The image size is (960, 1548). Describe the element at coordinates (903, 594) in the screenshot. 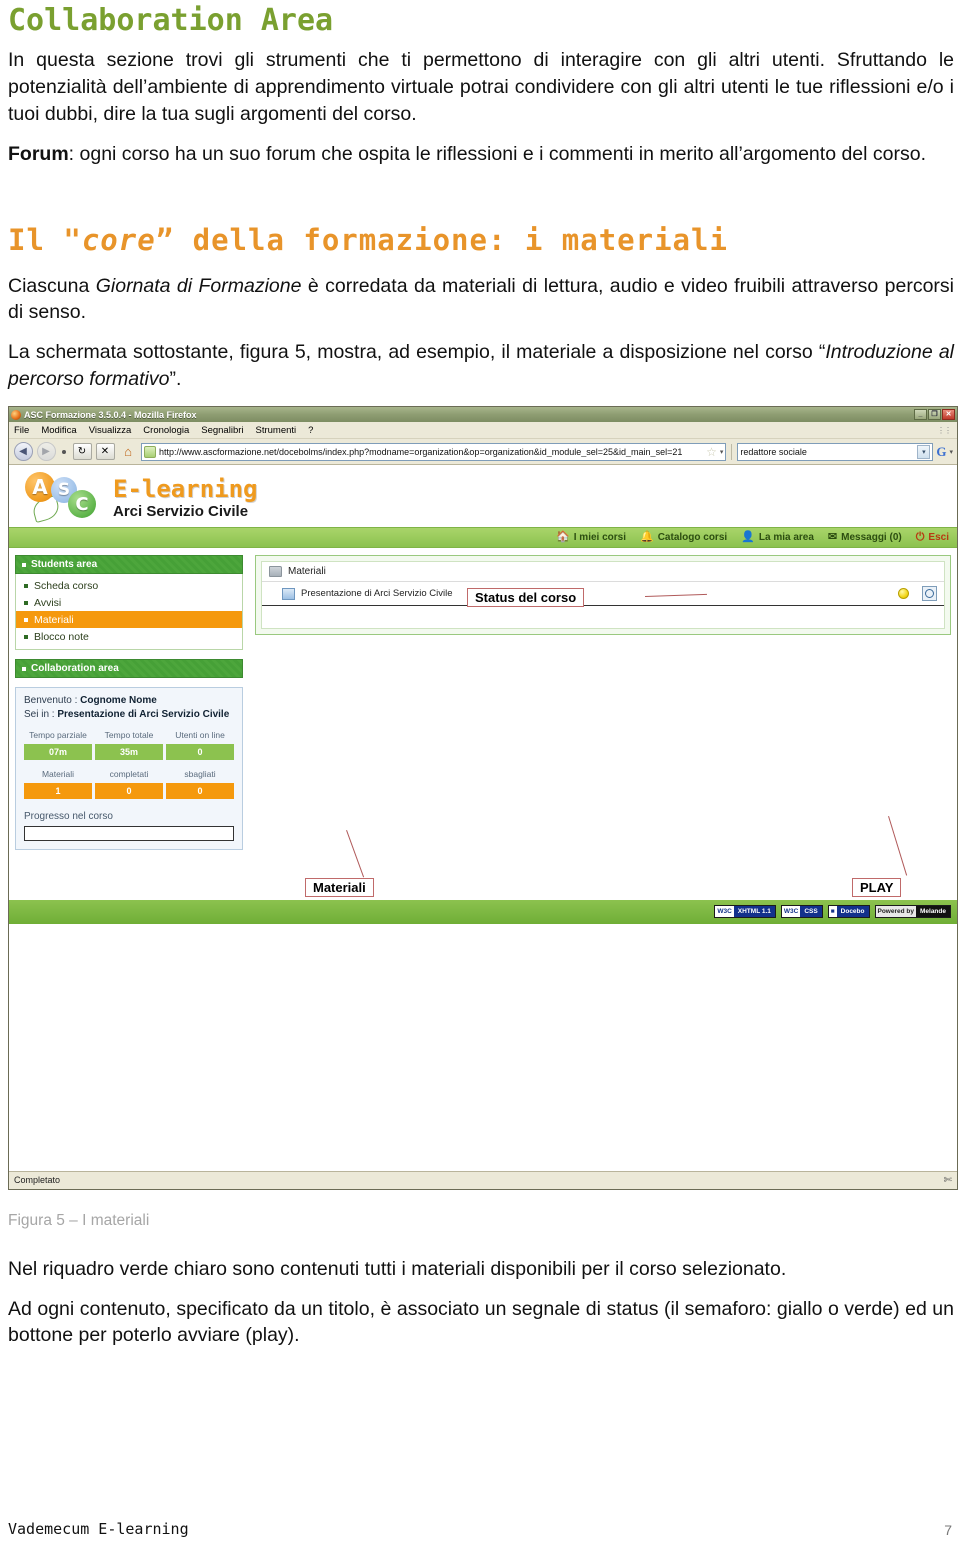

I see `status-light-icon` at that location.